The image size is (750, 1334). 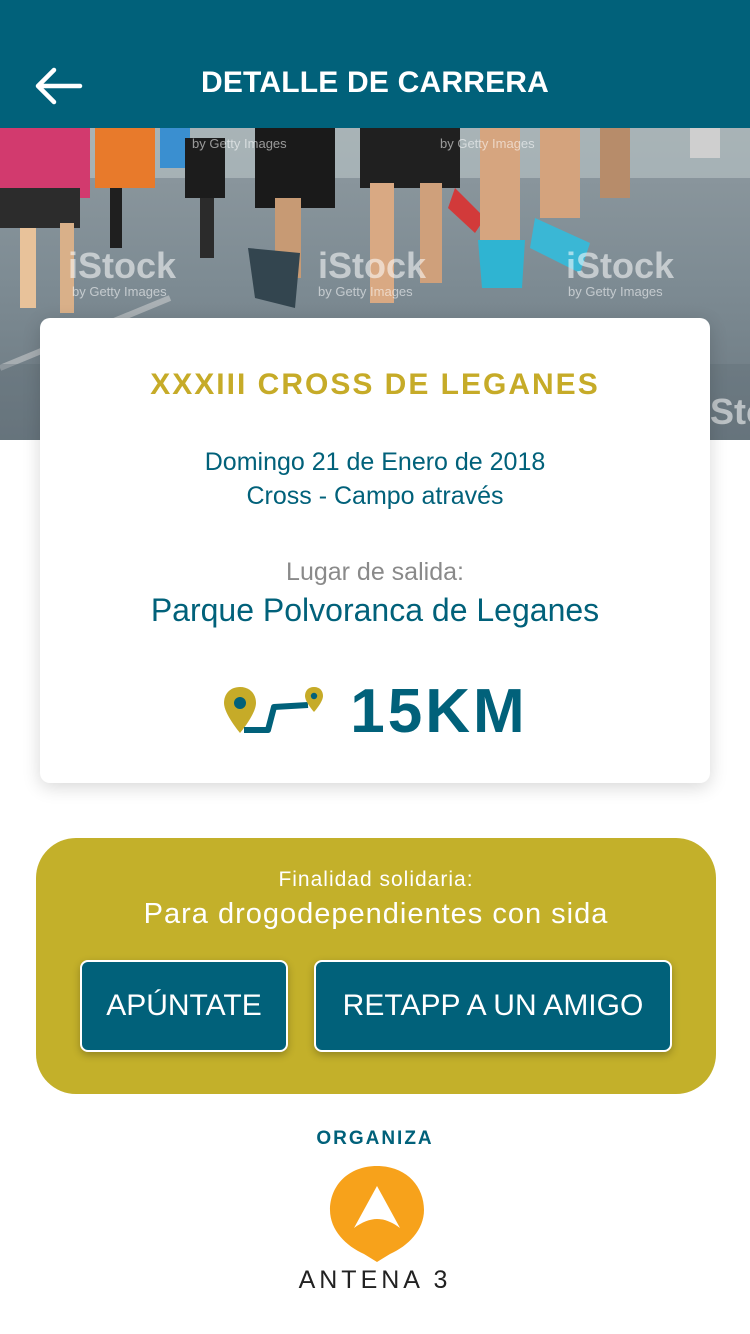 I want to click on antena3-logo-text: ANTENA 3, so click(x=375, y=1280).